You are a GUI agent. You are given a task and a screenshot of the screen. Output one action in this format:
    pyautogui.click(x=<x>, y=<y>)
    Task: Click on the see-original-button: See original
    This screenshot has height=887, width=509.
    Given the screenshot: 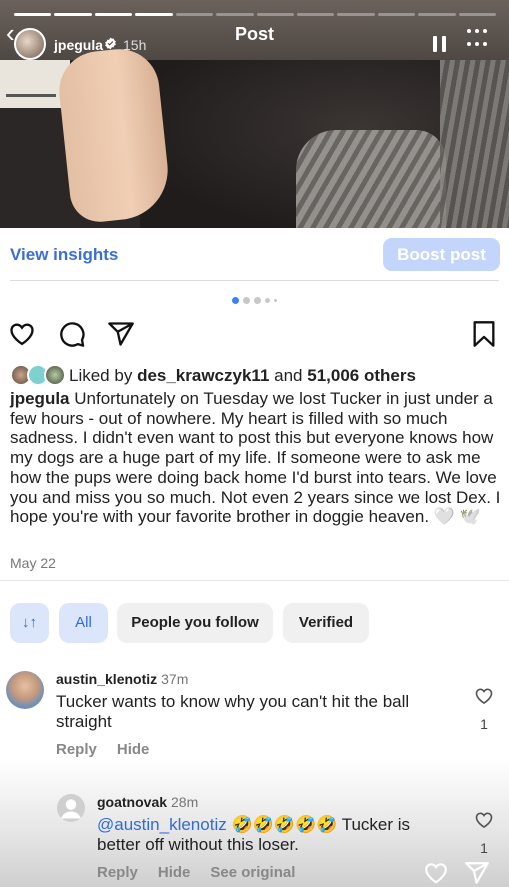 What is the action you would take?
    pyautogui.click(x=252, y=872)
    